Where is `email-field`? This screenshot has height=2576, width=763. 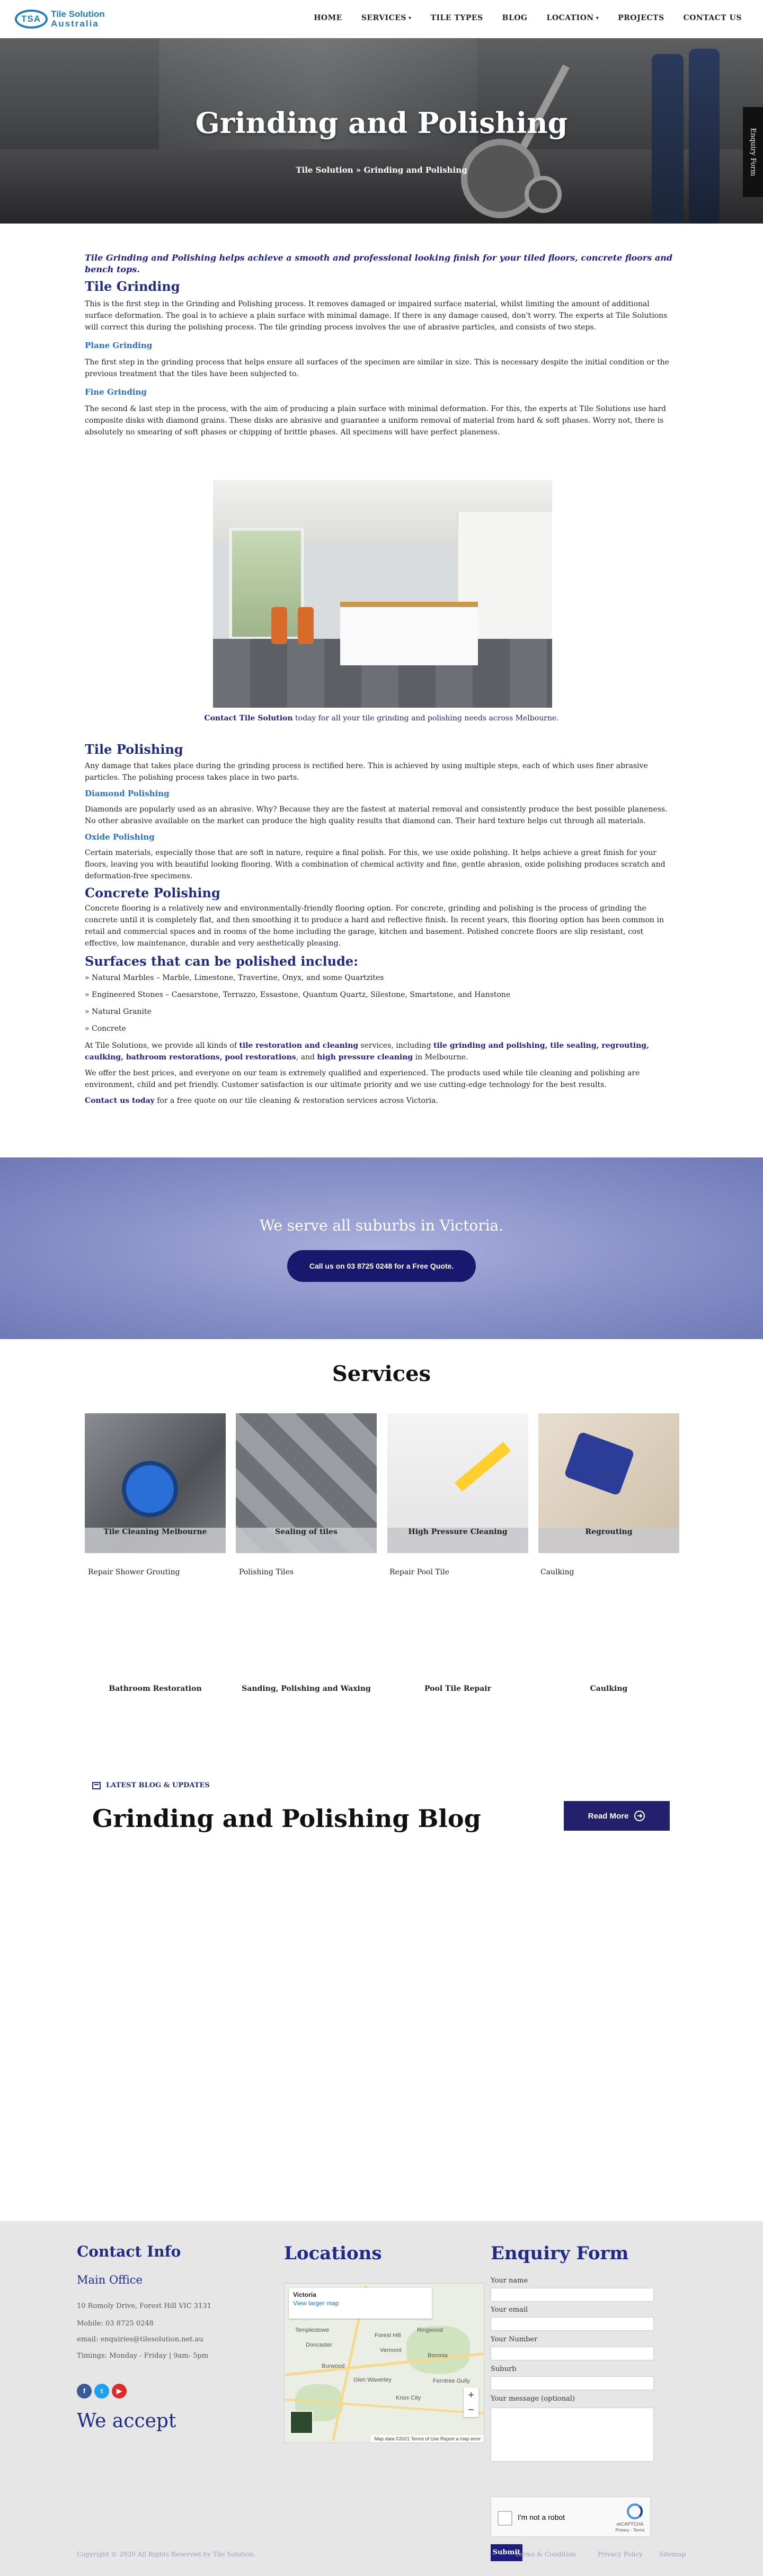 email-field is located at coordinates (572, 2324).